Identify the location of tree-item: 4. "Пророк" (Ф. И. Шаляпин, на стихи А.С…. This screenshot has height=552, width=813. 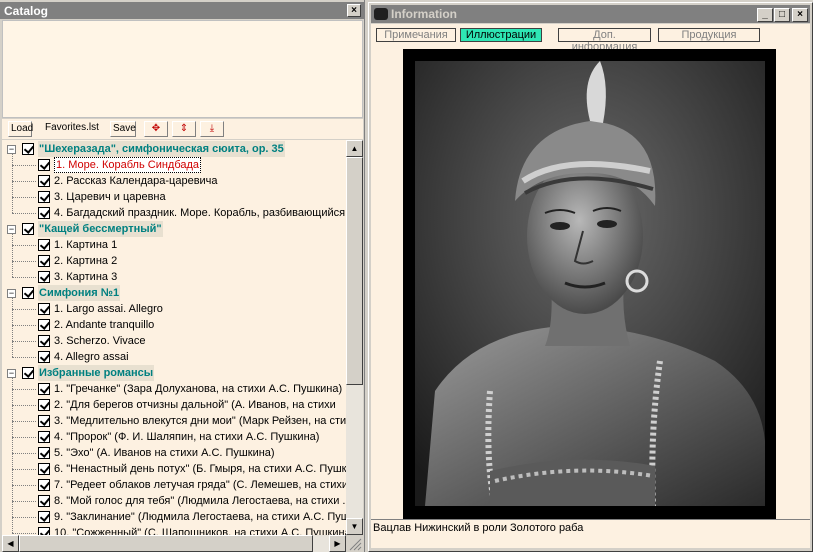
(174, 437).